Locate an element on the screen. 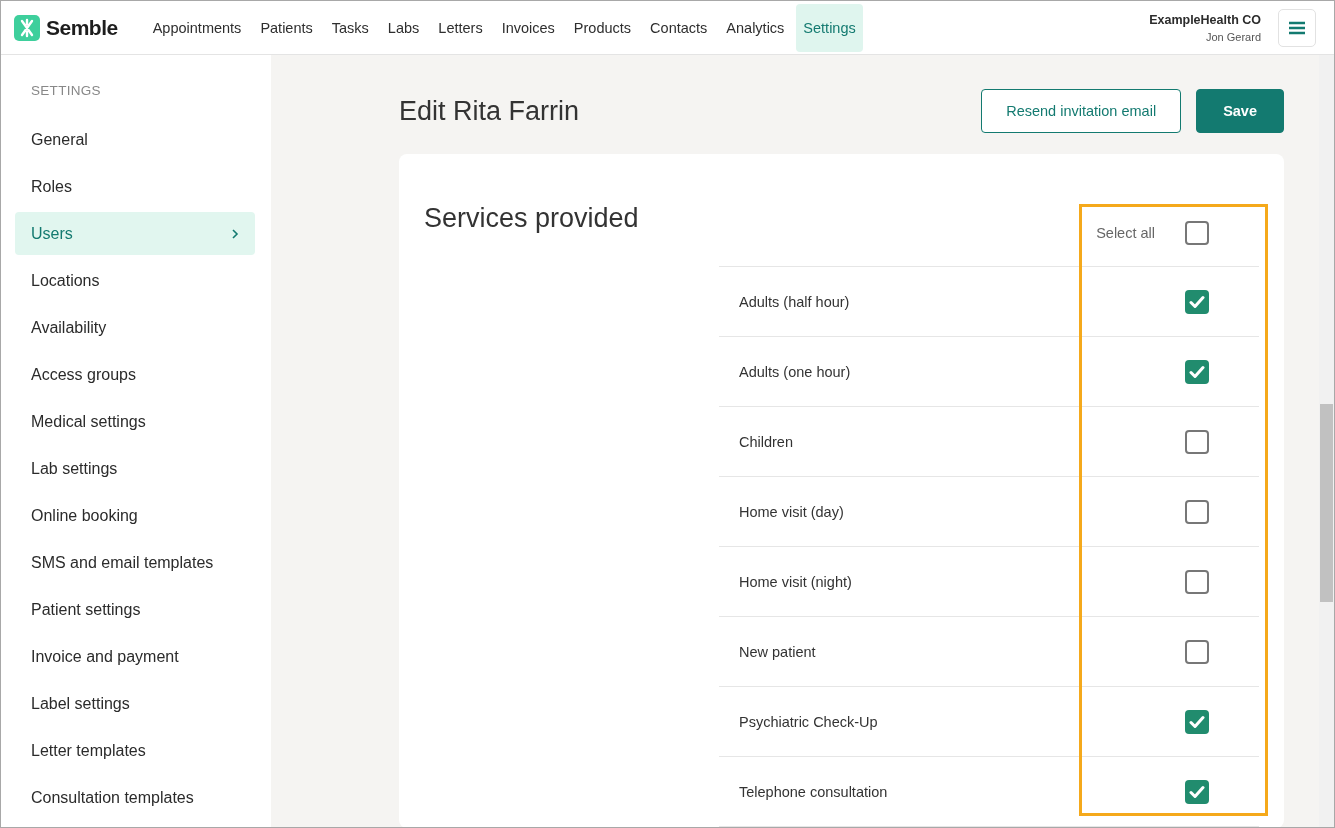 The height and width of the screenshot is (828, 1335). nav-tab: Invoices is located at coordinates (528, 27).